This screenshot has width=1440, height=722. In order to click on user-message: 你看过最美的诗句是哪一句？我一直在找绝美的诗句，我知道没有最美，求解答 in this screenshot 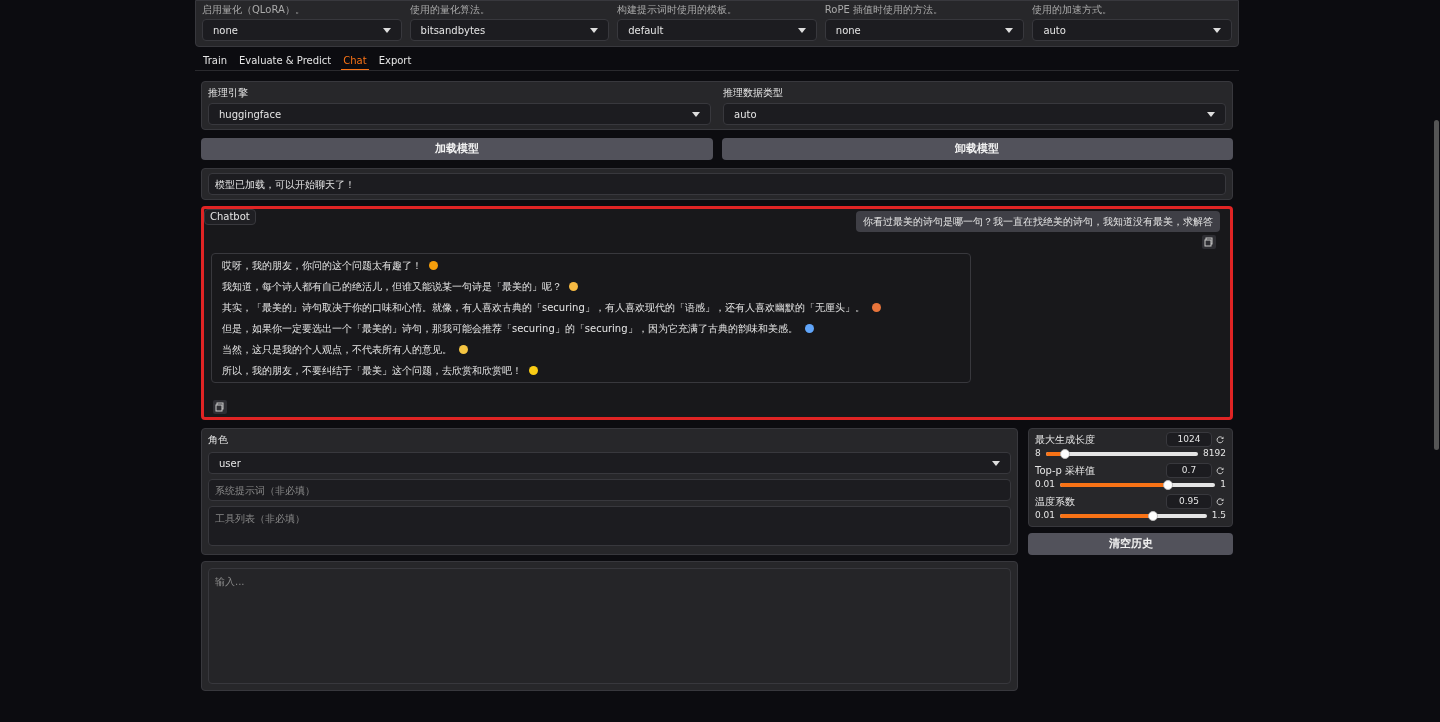, I will do `click(1038, 221)`.